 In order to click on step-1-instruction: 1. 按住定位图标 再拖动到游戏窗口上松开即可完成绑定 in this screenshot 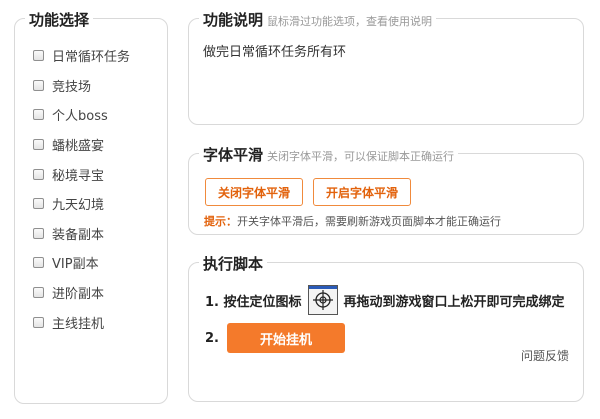, I will do `click(385, 300)`.